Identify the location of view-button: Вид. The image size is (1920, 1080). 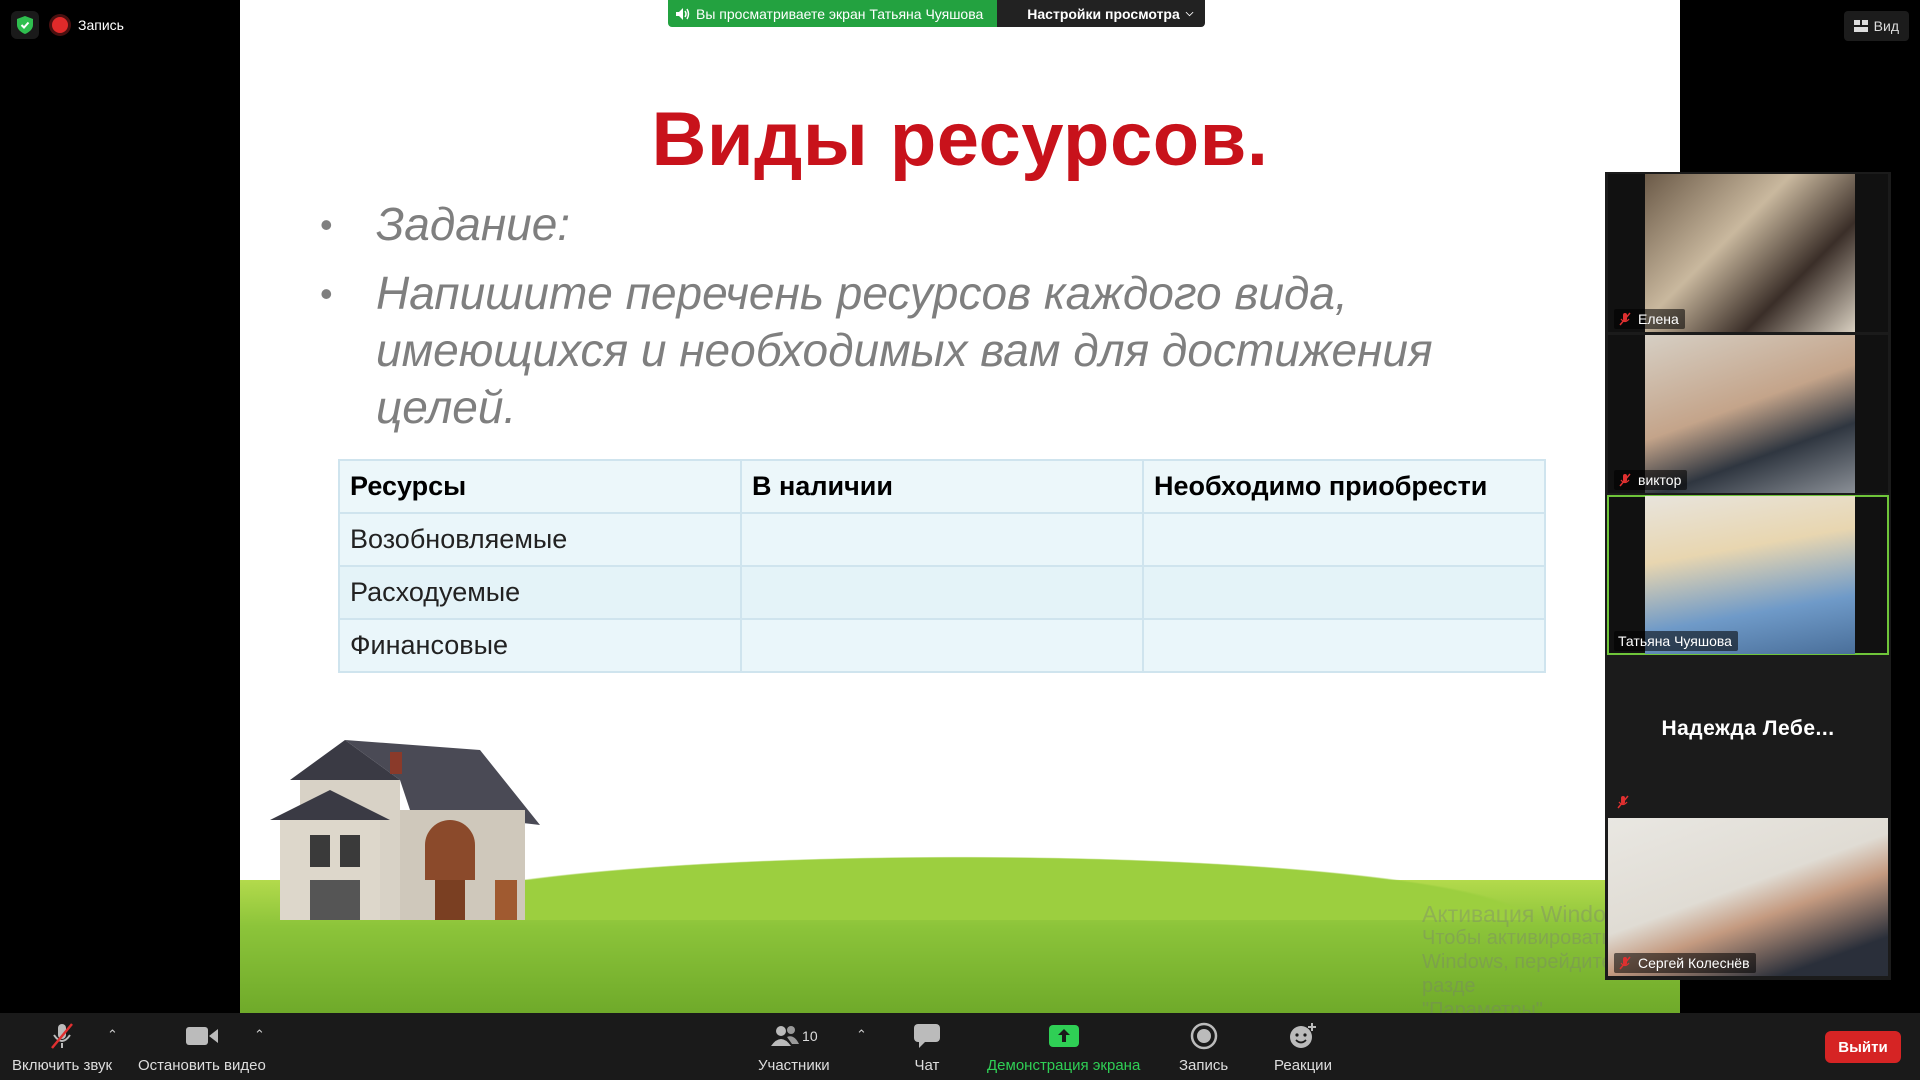
(1876, 26).